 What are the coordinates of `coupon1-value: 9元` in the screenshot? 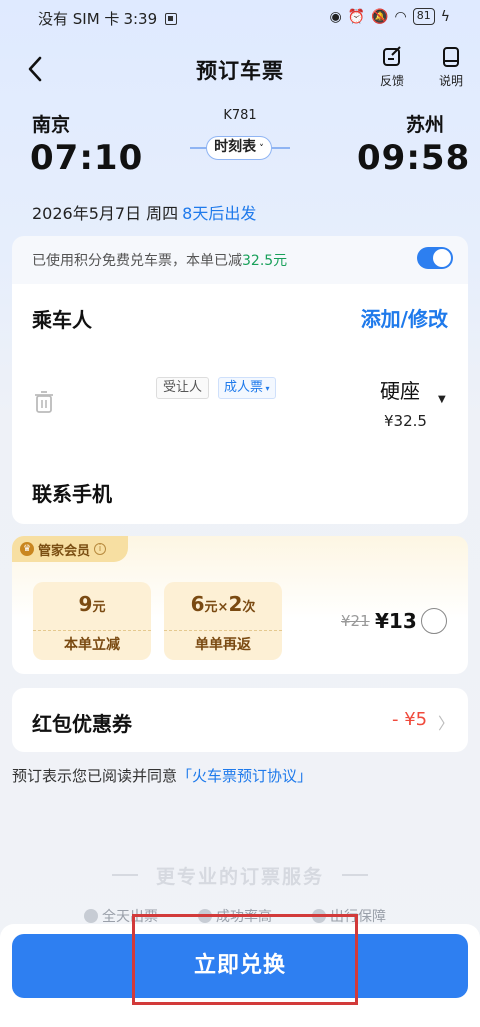 It's located at (92, 604).